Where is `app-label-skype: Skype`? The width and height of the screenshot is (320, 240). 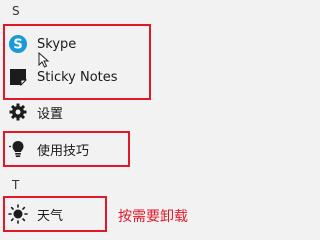 app-label-skype: Skype is located at coordinates (57, 44).